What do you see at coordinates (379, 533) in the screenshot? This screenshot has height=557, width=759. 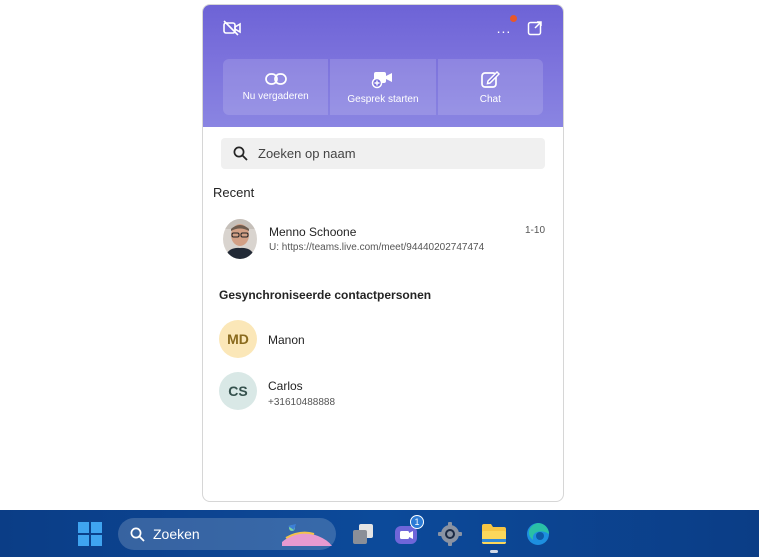 I see `taskbar: Zoeken 1` at bounding box center [379, 533].